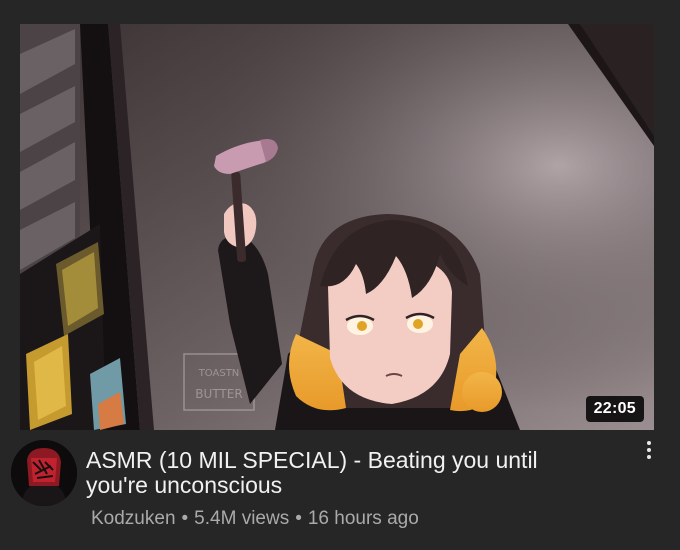 Image resolution: width=680 pixels, height=550 pixels. Describe the element at coordinates (219, 373) in the screenshot. I see `svg-text: TOASTN` at that location.